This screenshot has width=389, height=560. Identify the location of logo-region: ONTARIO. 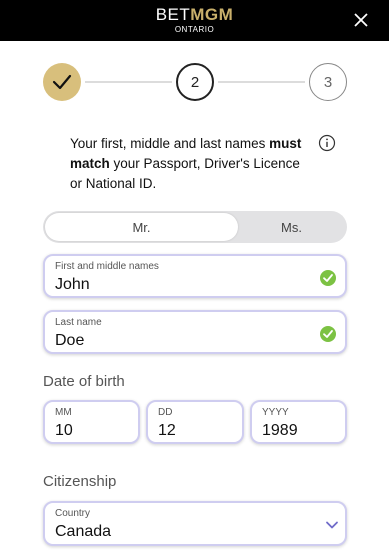
(194, 29).